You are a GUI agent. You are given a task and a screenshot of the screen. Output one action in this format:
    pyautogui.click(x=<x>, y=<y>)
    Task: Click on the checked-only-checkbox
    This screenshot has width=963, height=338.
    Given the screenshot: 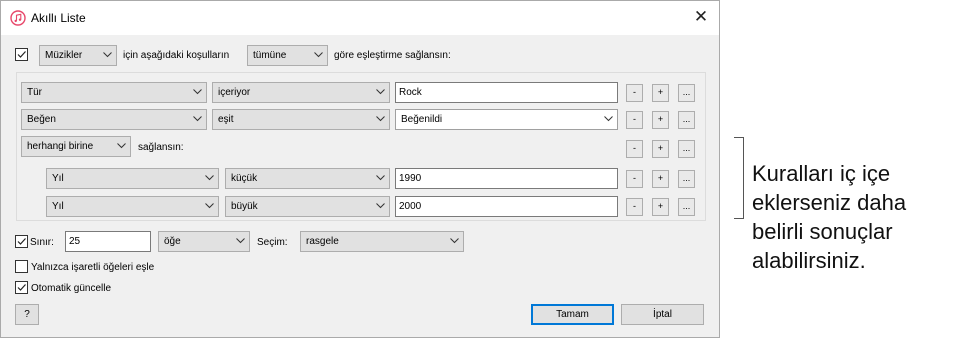 What is the action you would take?
    pyautogui.click(x=21, y=266)
    